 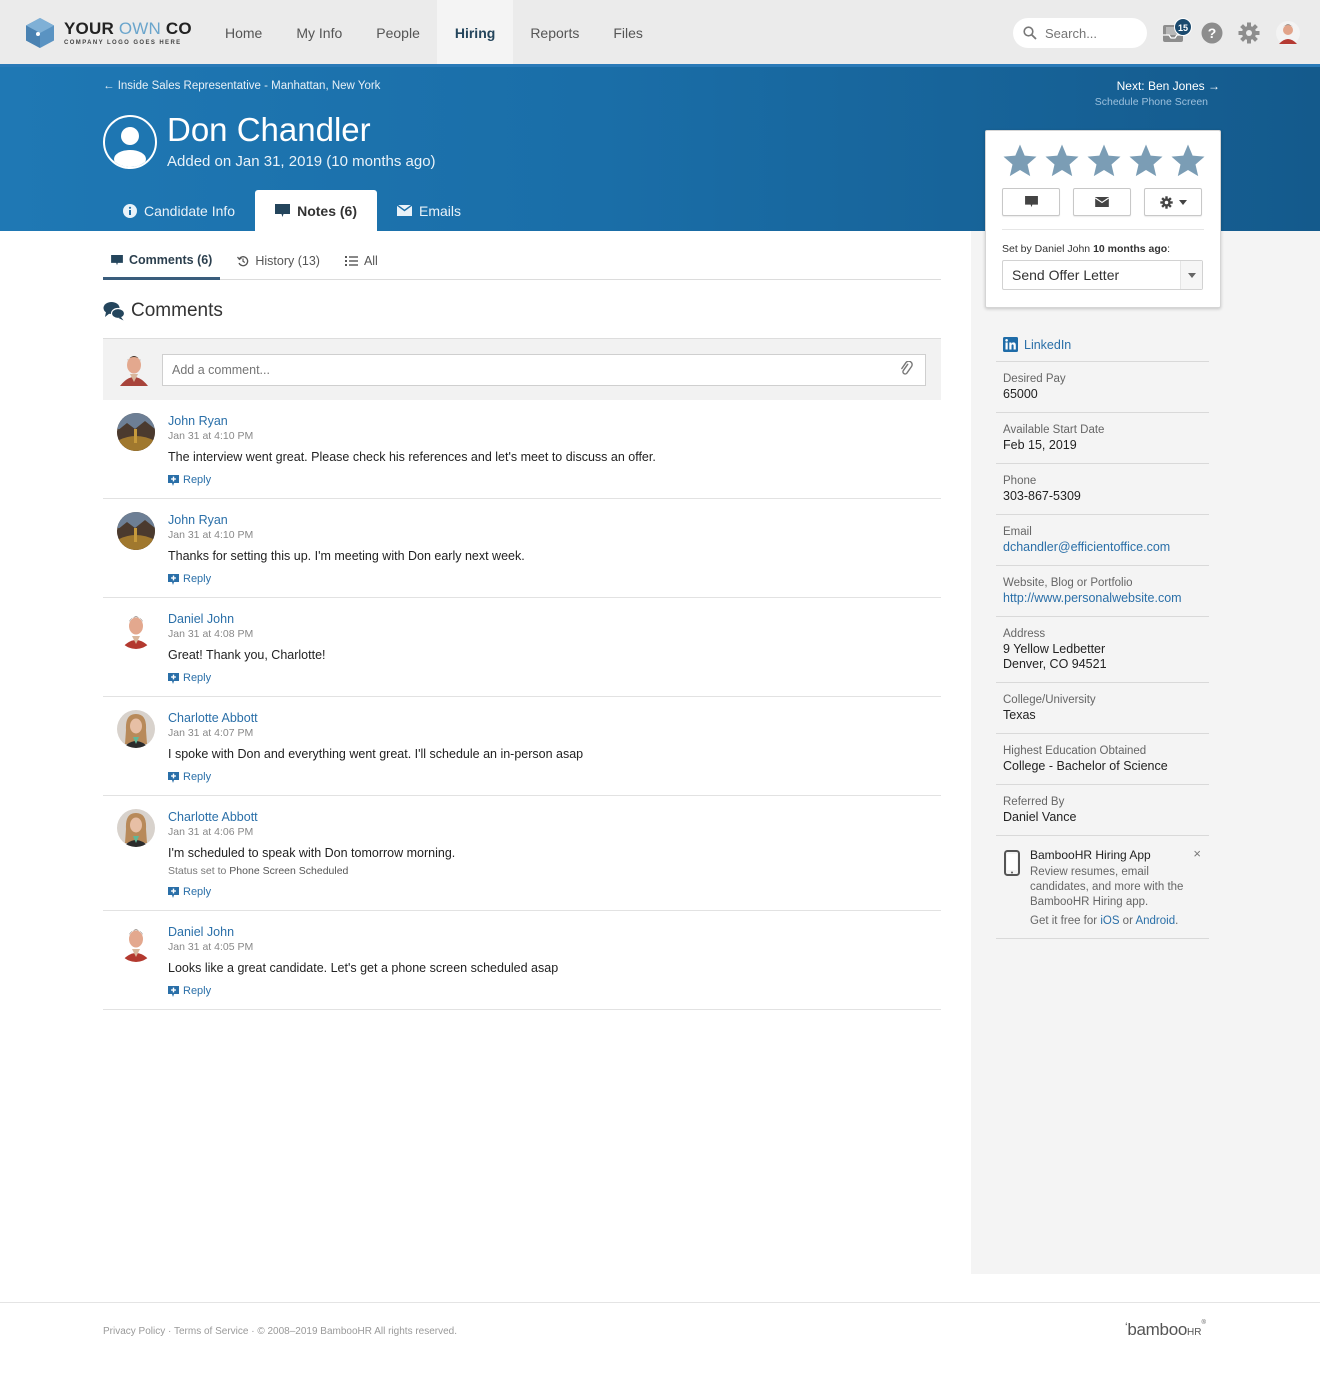 I want to click on info-label: Website, Blog or Portfolio, so click(x=1068, y=583).